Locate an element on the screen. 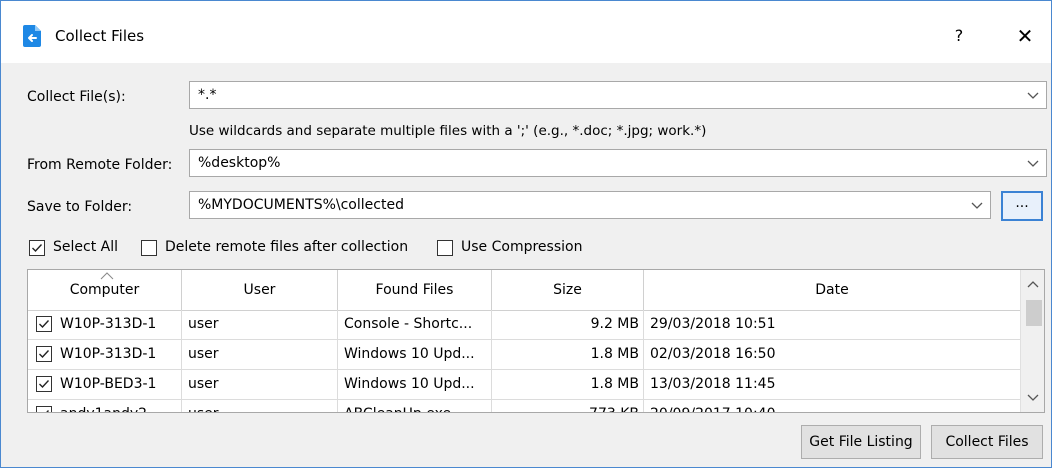 This screenshot has height=468, width=1052. column-header-found-files: Found Files is located at coordinates (415, 290).